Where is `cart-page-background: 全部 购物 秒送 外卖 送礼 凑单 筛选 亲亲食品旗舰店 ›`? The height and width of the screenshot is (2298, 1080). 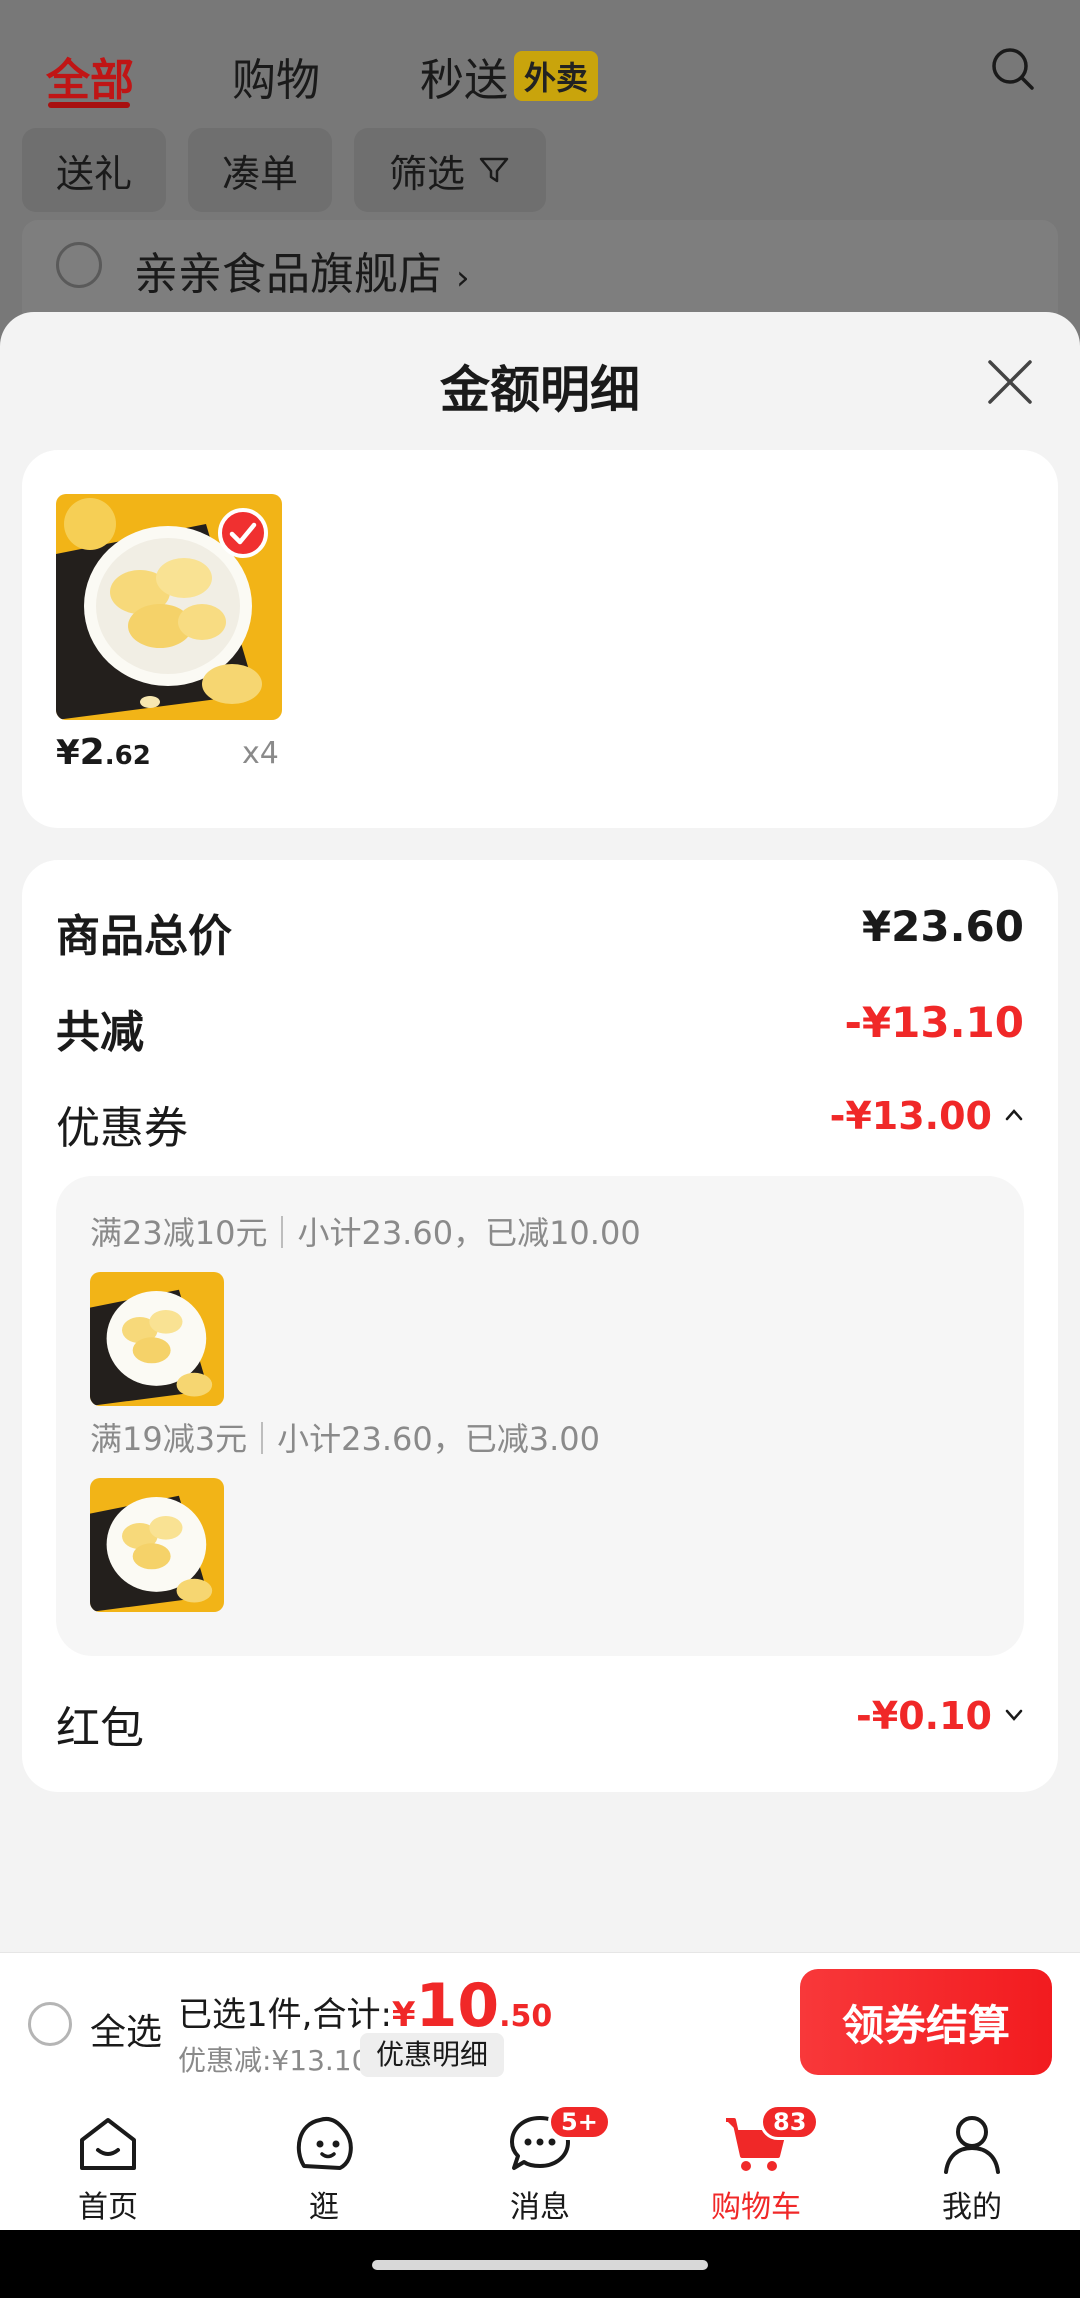
cart-page-background: 全部 购物 秒送 外卖 送礼 凑单 筛选 亲亲食品旗舰店 › is located at coordinates (540, 165).